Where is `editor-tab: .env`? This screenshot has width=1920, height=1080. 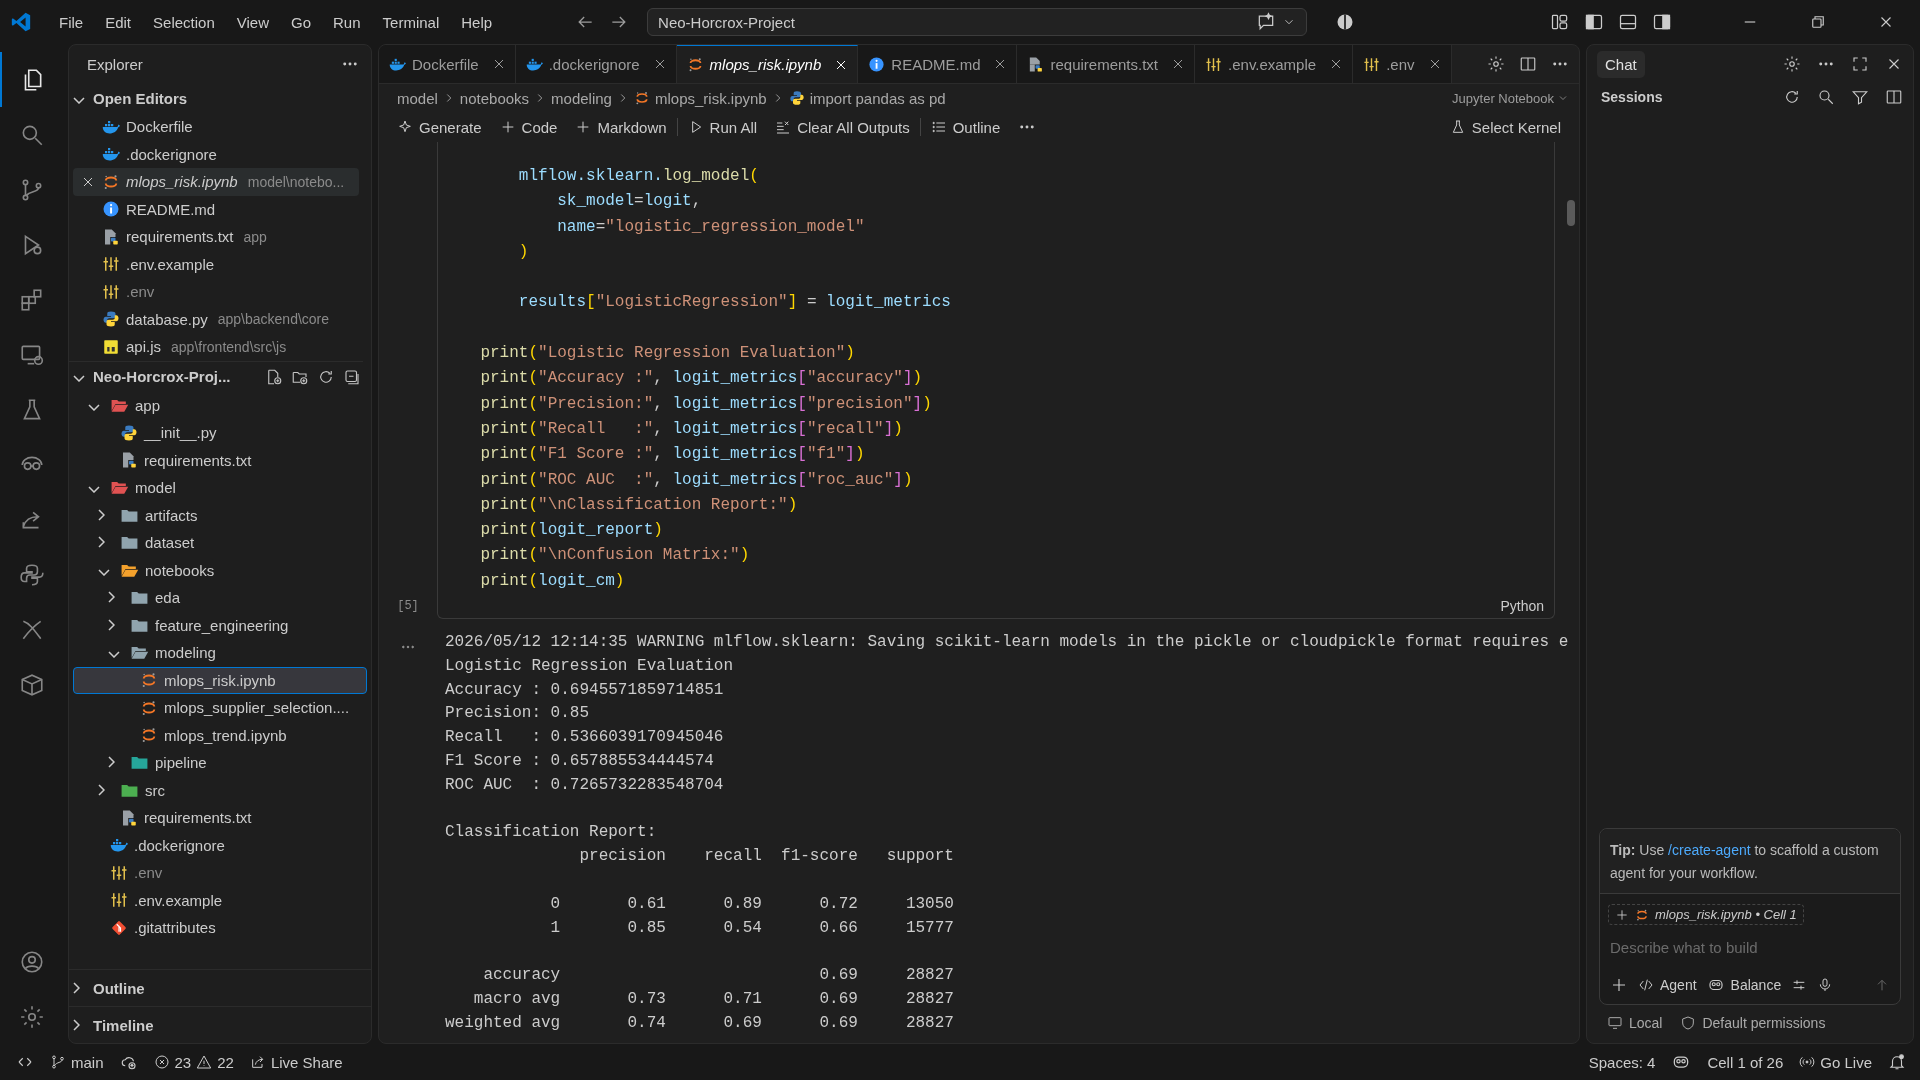
editor-tab: .env is located at coordinates (1402, 64).